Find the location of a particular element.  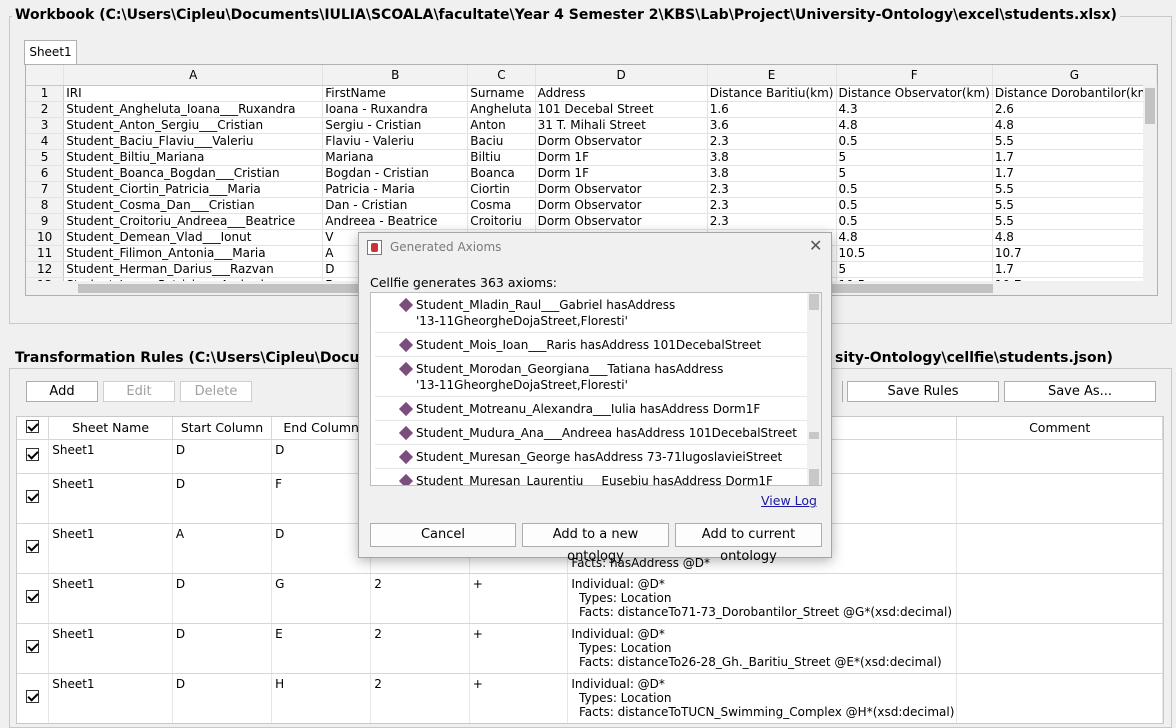

sheet-cell: Cosma is located at coordinates (501, 205).